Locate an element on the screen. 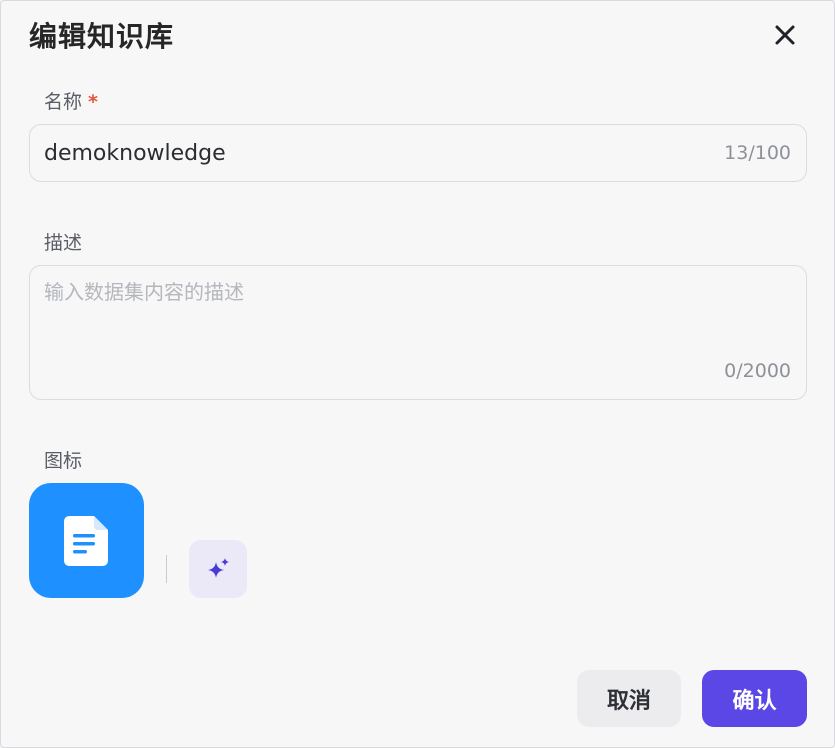 This screenshot has height=748, width=835. document-icon is located at coordinates (85, 540).